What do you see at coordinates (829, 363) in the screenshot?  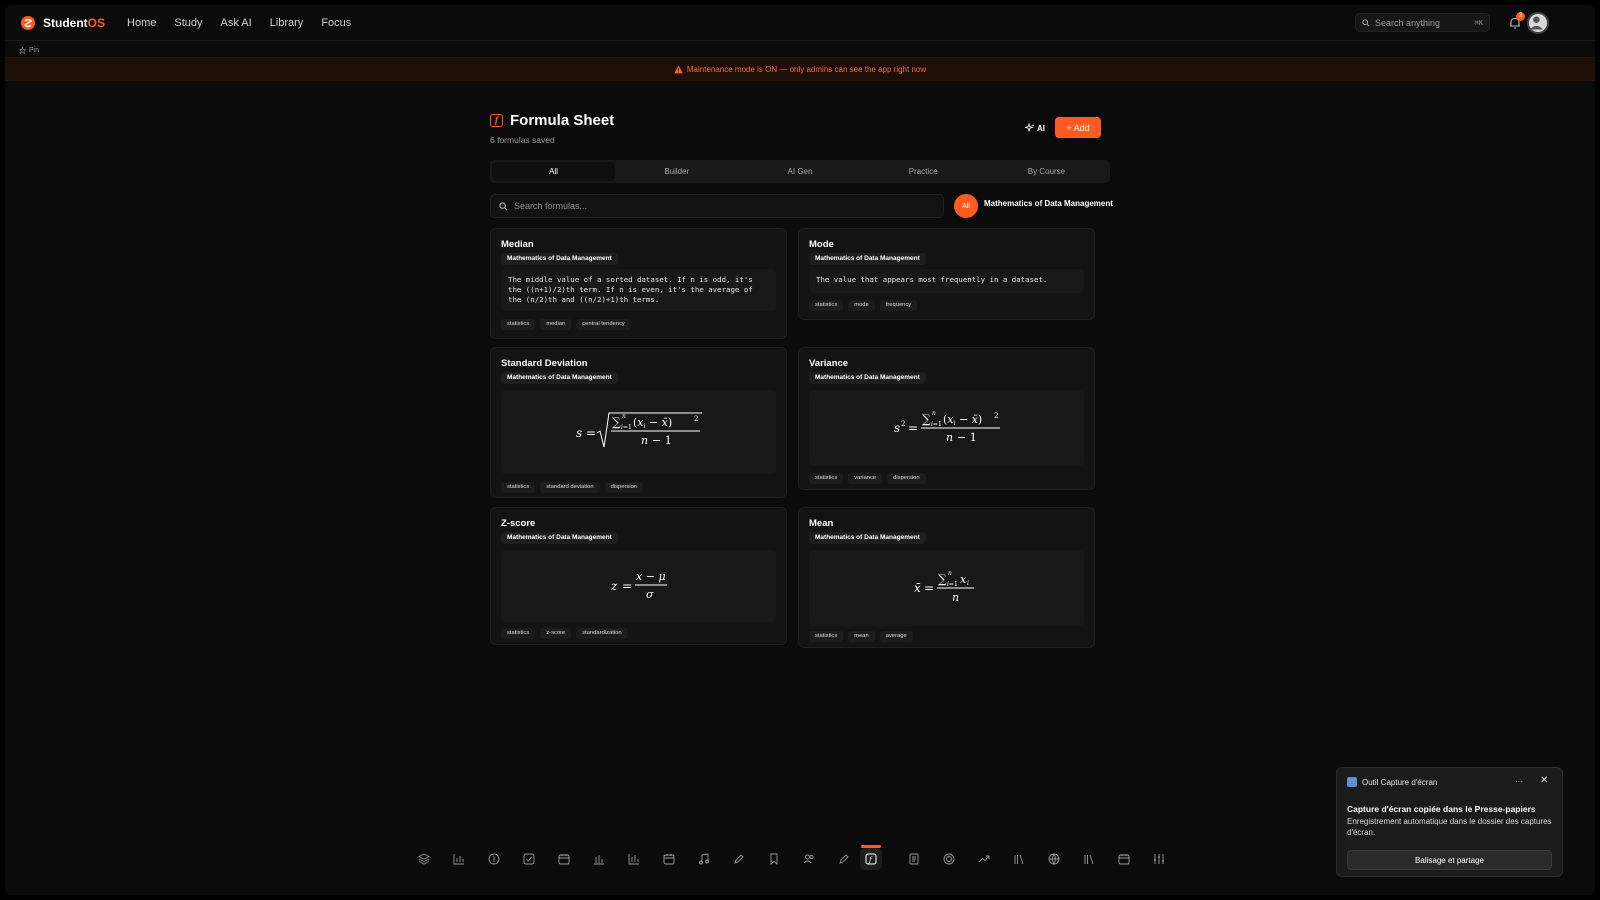 I see `formula-title: Variance` at bounding box center [829, 363].